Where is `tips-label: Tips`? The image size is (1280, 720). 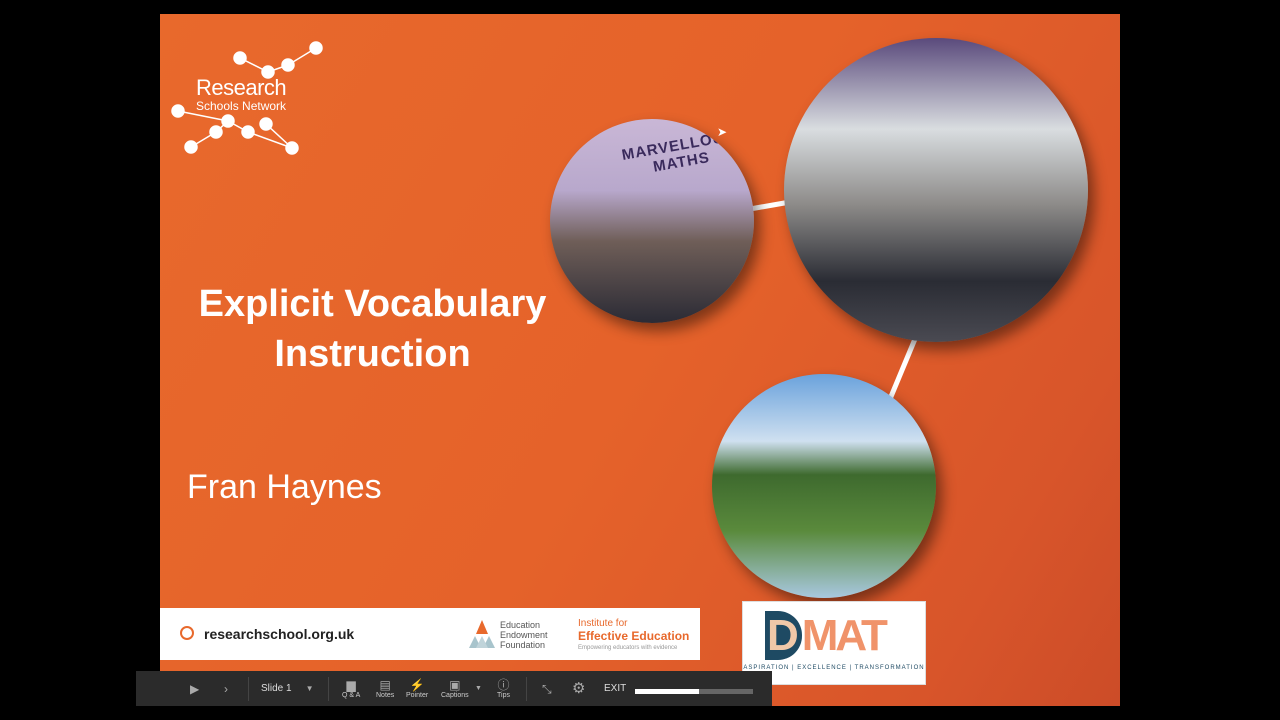
tips-label: Tips is located at coordinates (503, 695).